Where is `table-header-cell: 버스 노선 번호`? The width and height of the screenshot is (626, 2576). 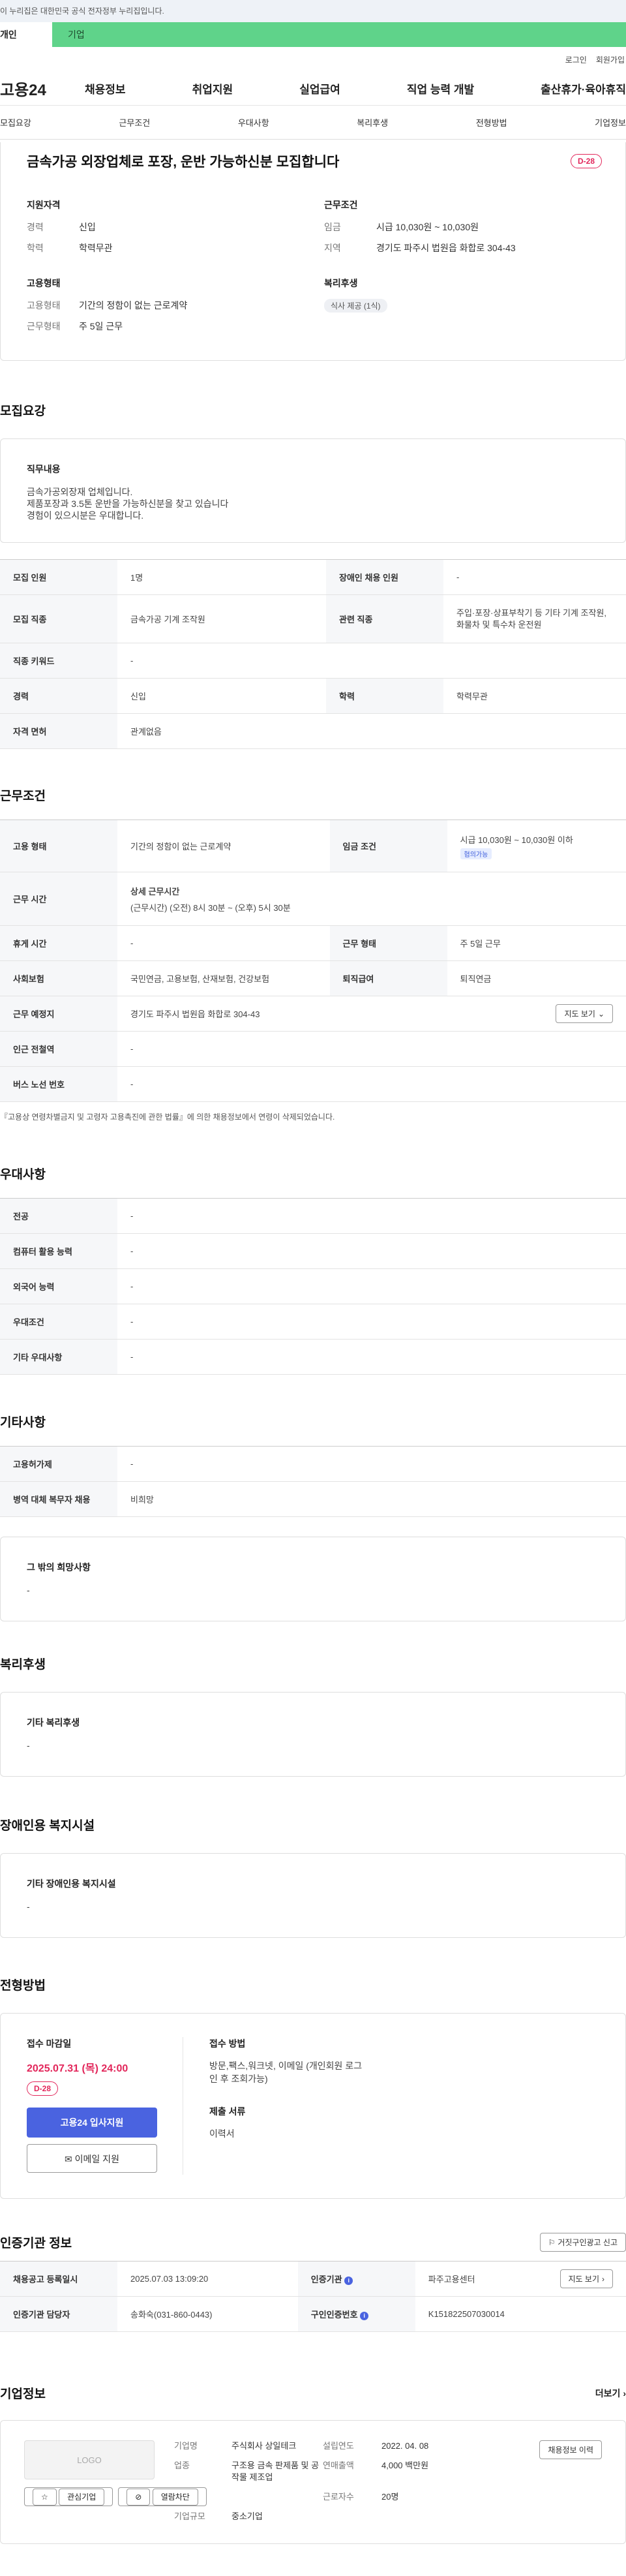 table-header-cell: 버스 노선 번호 is located at coordinates (58, 1084).